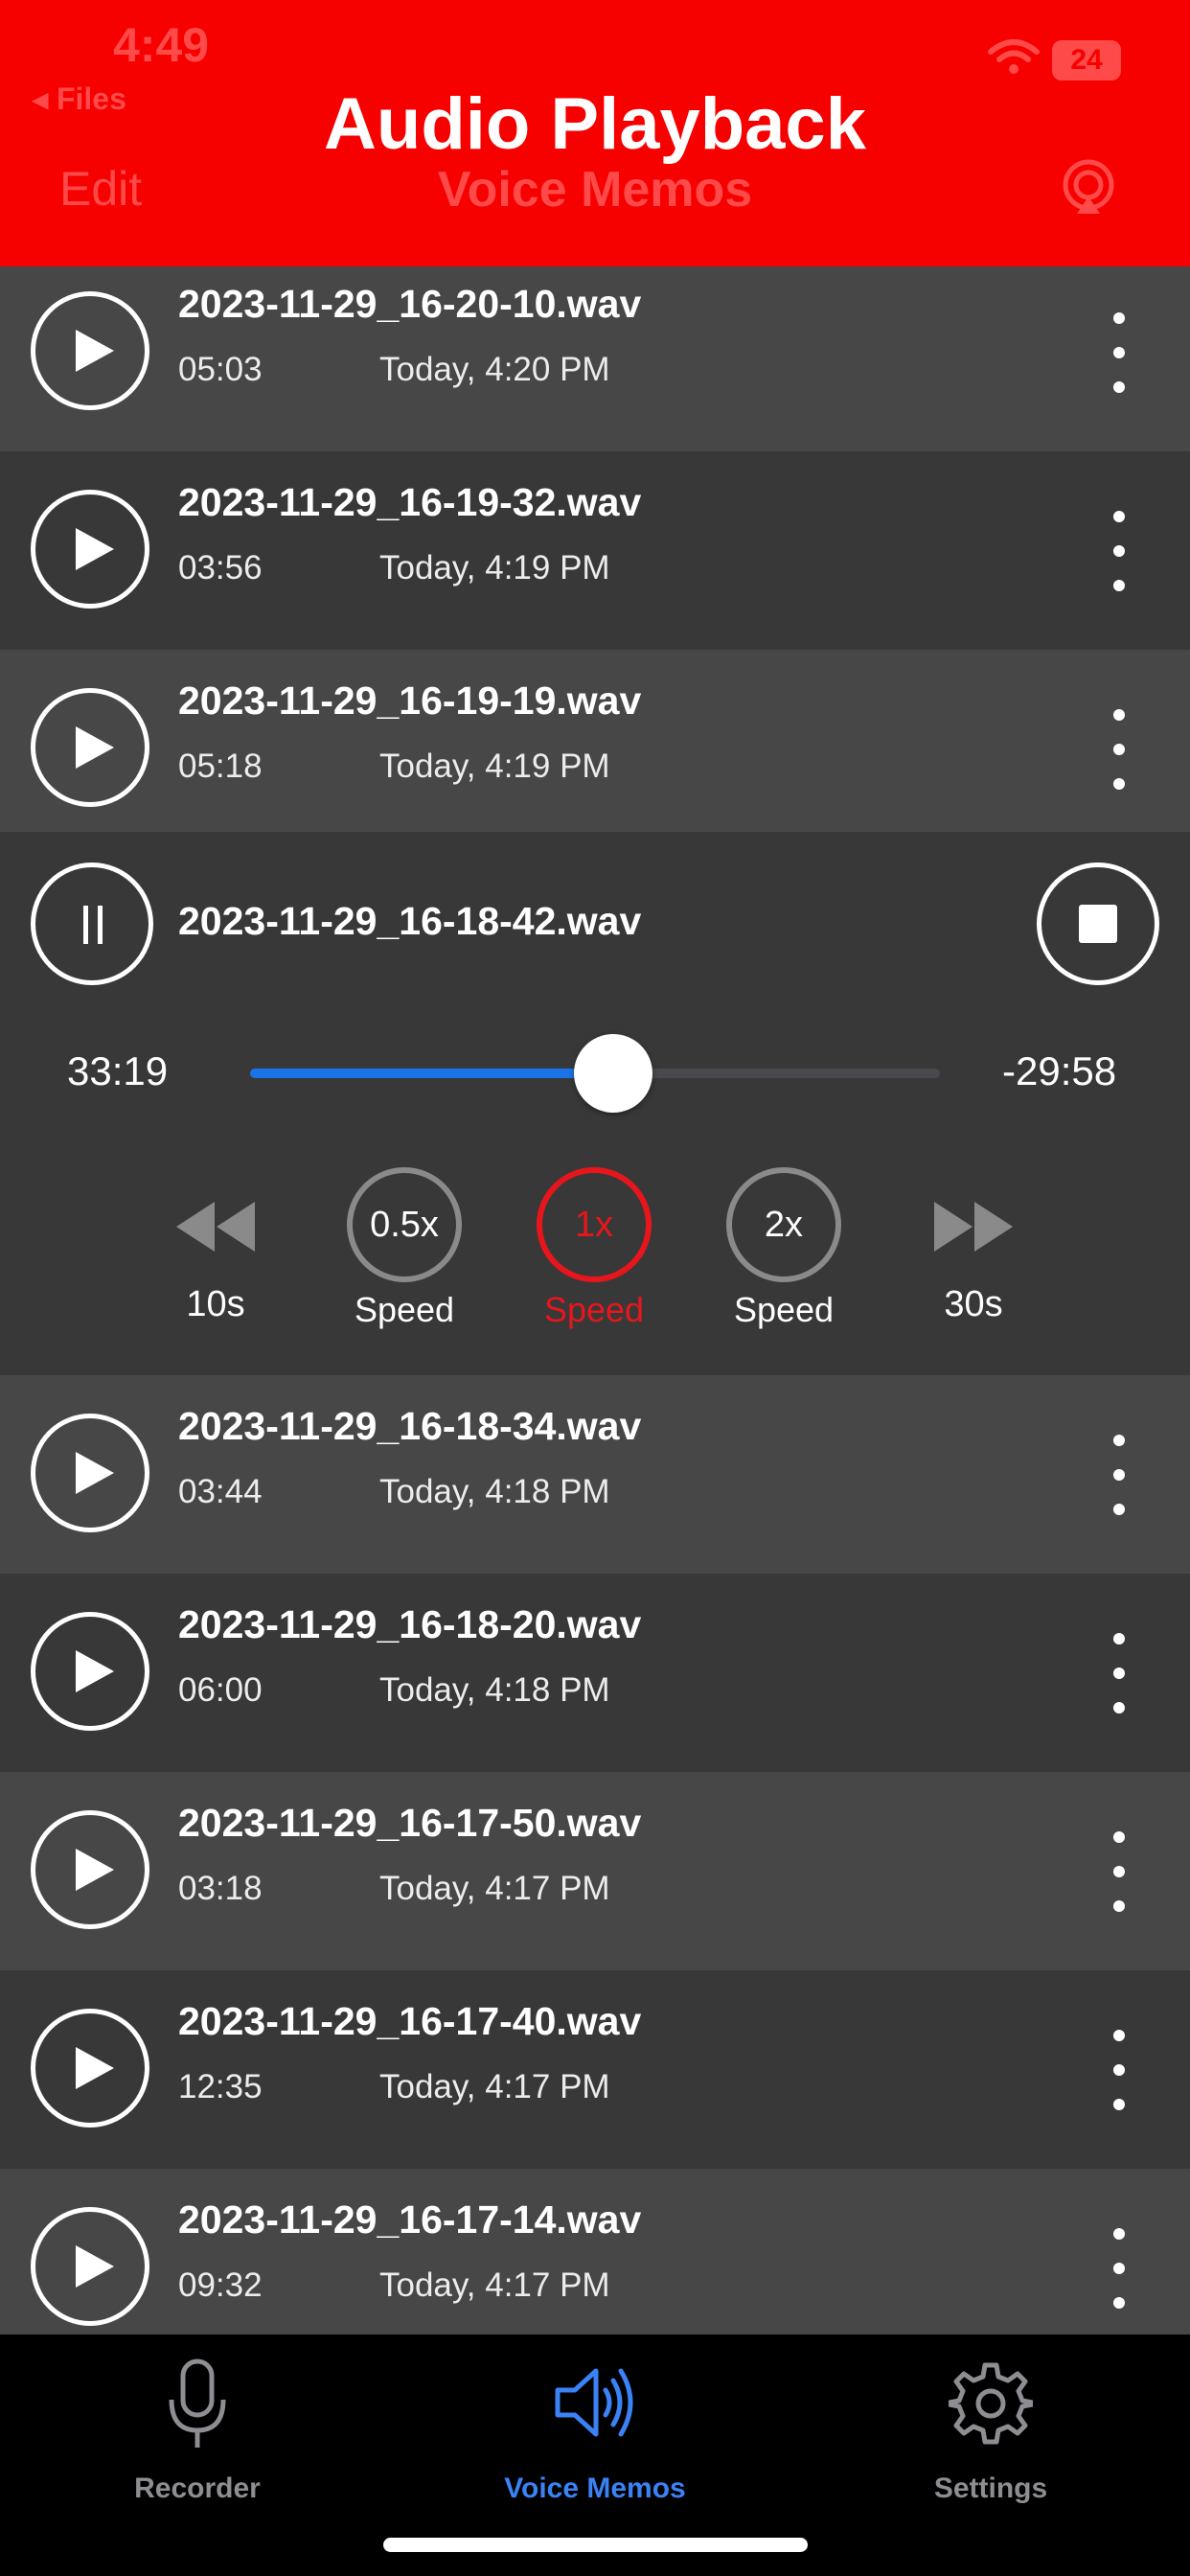 The height and width of the screenshot is (2576, 1190). I want to click on tab-label-voice-memos: Voice Memos, so click(595, 2488).